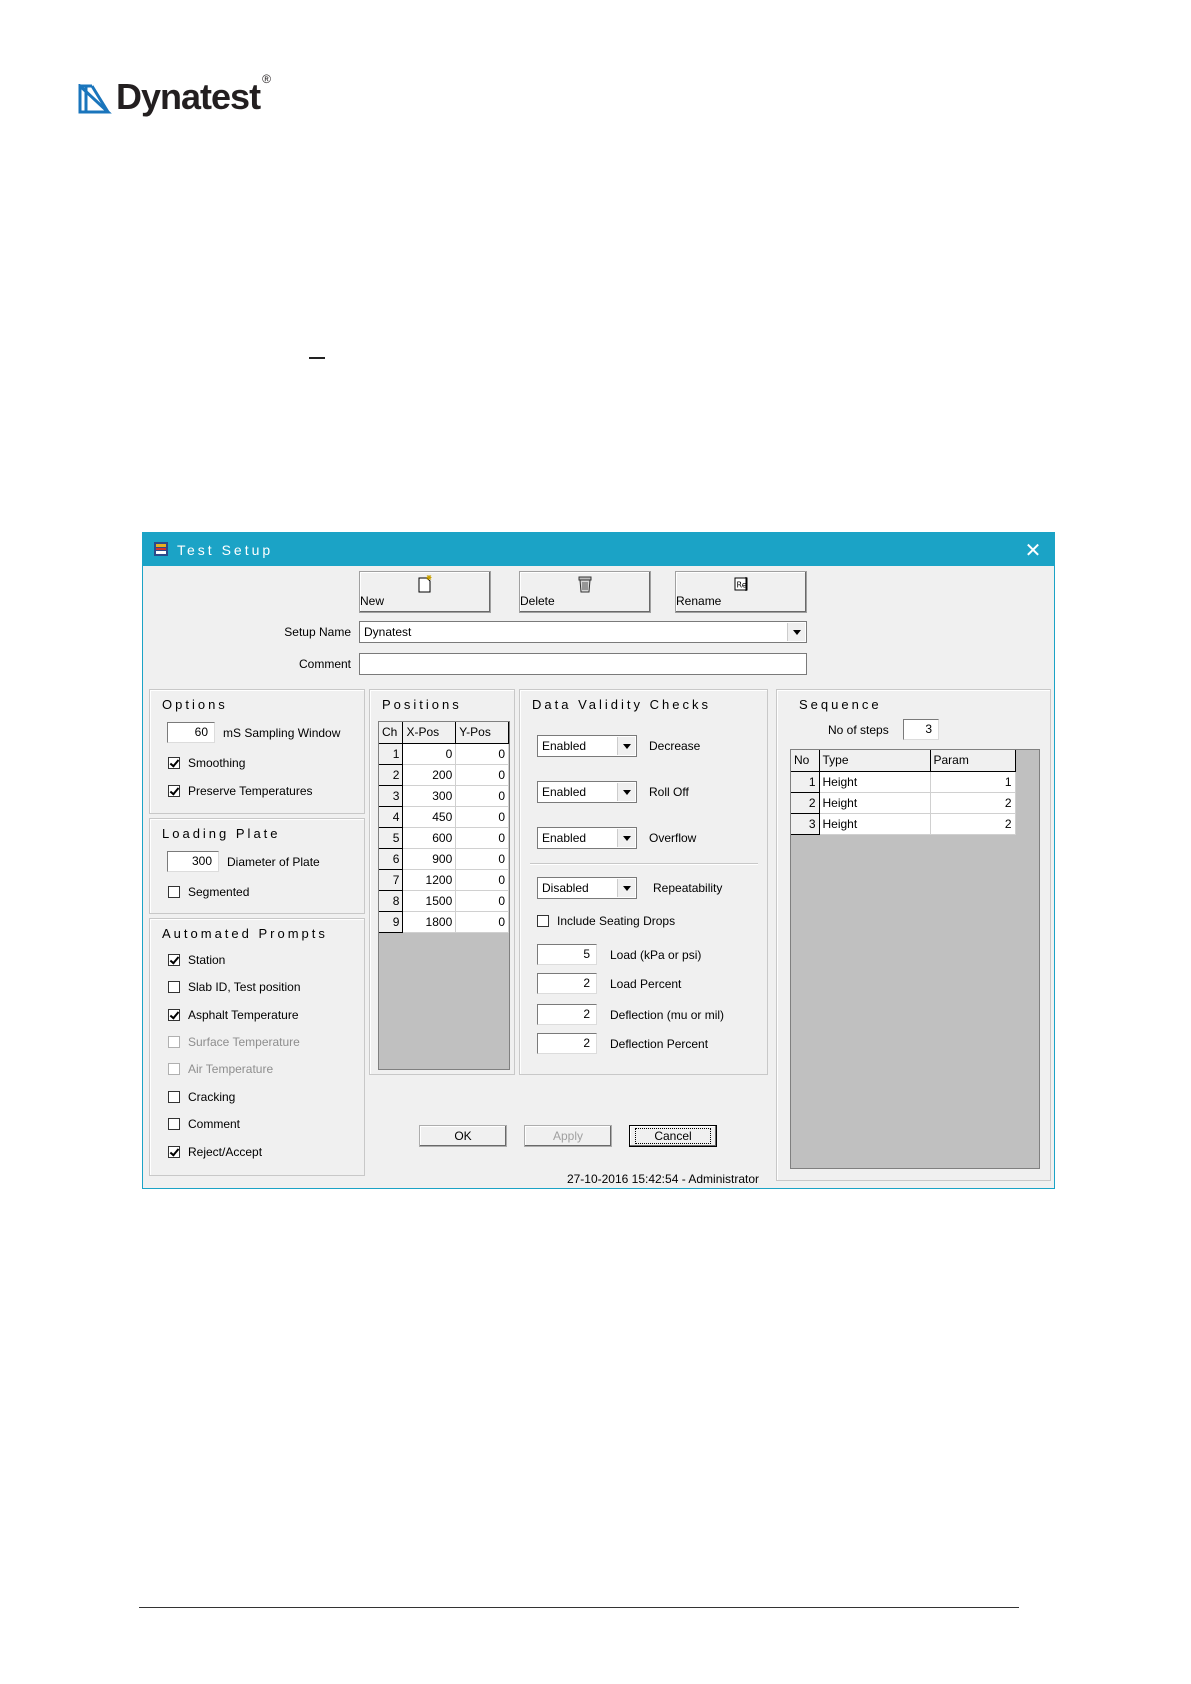  I want to click on cancel-button: Cancel, so click(673, 1136).